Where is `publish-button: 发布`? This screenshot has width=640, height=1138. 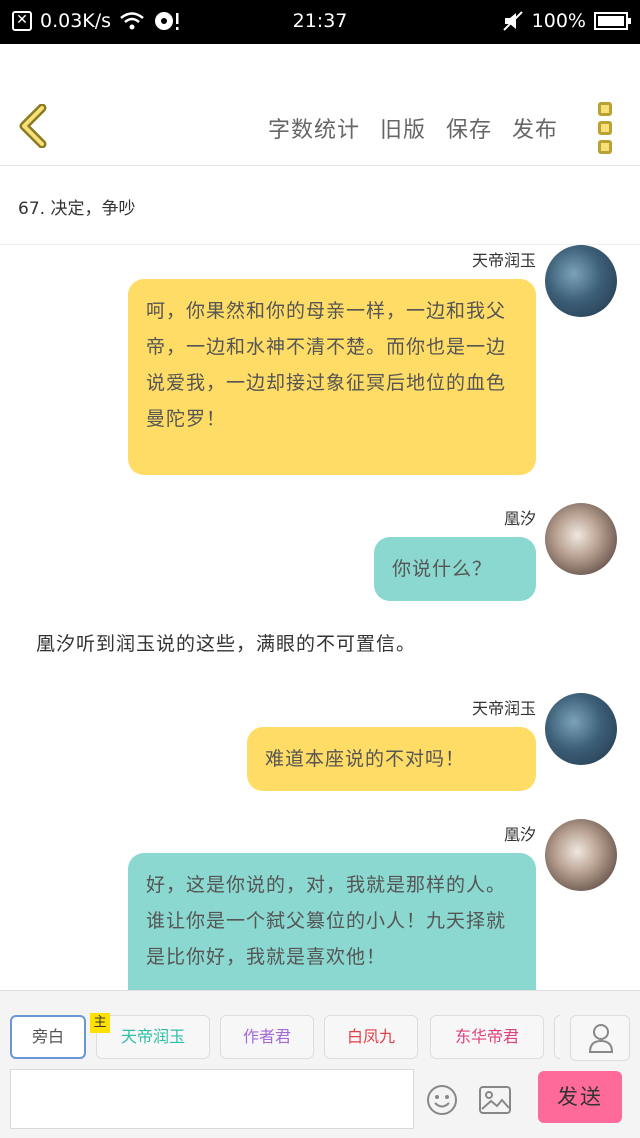 publish-button: 发布 is located at coordinates (535, 128).